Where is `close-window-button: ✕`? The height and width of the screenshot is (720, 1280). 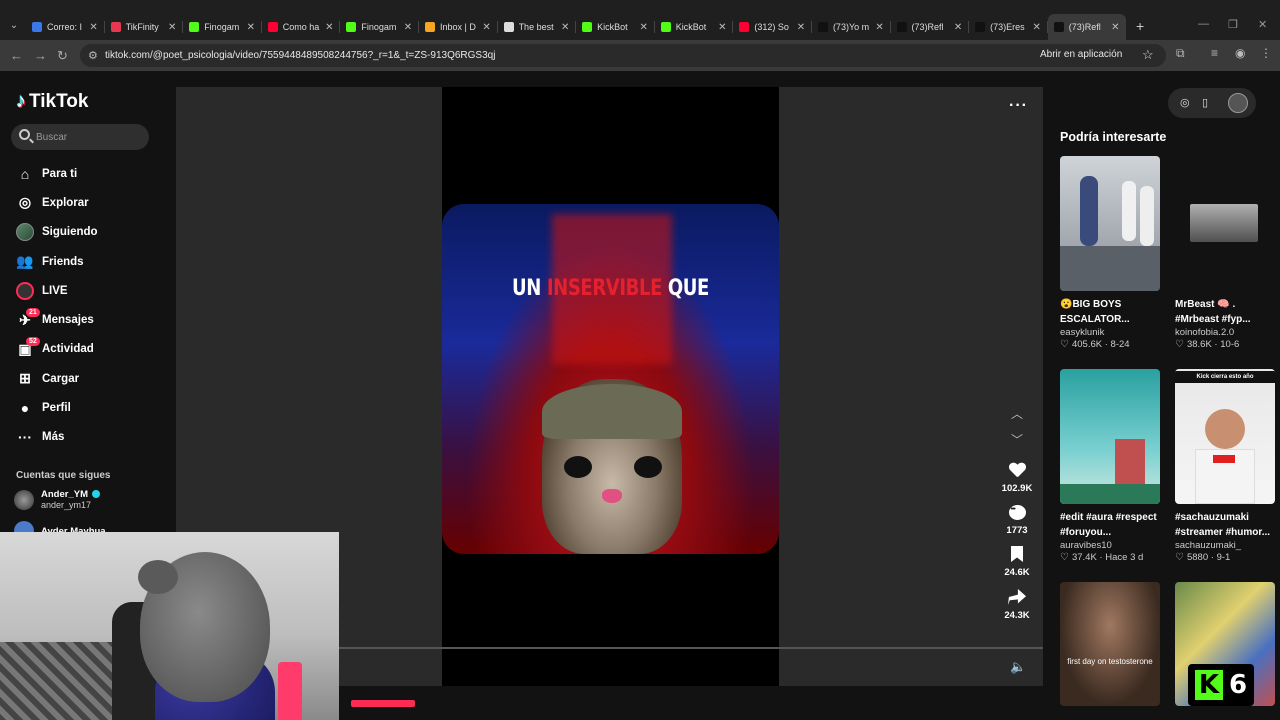 close-window-button: ✕ is located at coordinates (1262, 24).